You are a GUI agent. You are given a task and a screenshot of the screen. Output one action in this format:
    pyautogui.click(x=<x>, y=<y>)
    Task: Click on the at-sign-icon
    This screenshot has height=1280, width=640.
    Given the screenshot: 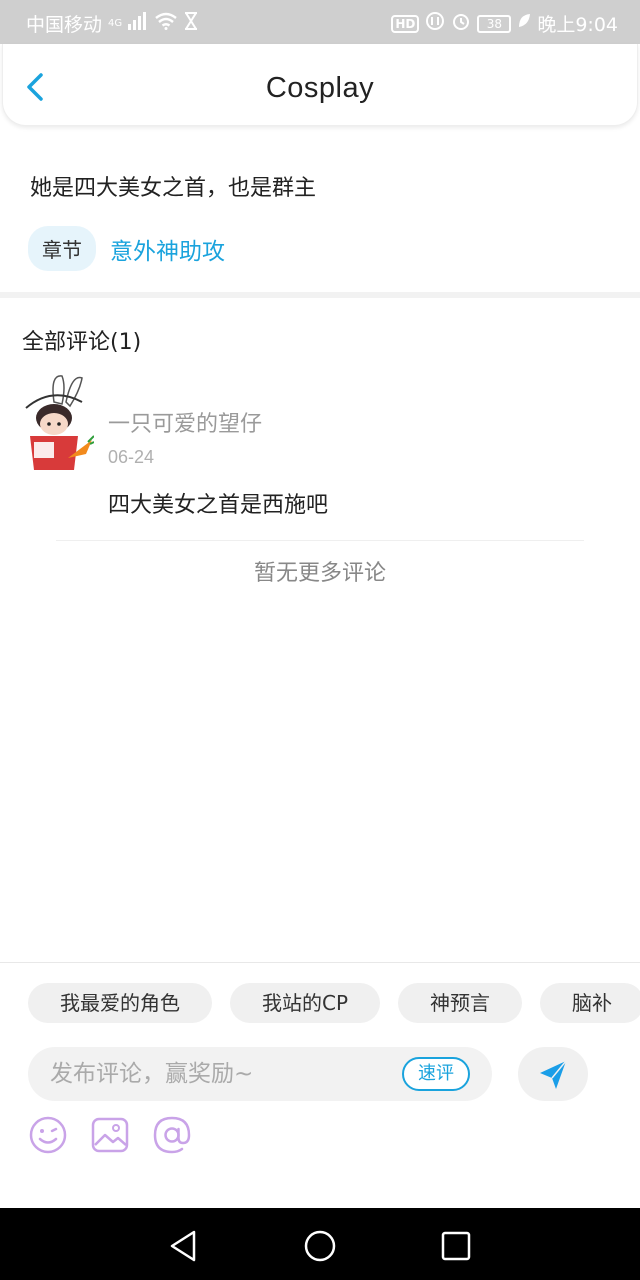 What is the action you would take?
    pyautogui.click(x=172, y=1135)
    